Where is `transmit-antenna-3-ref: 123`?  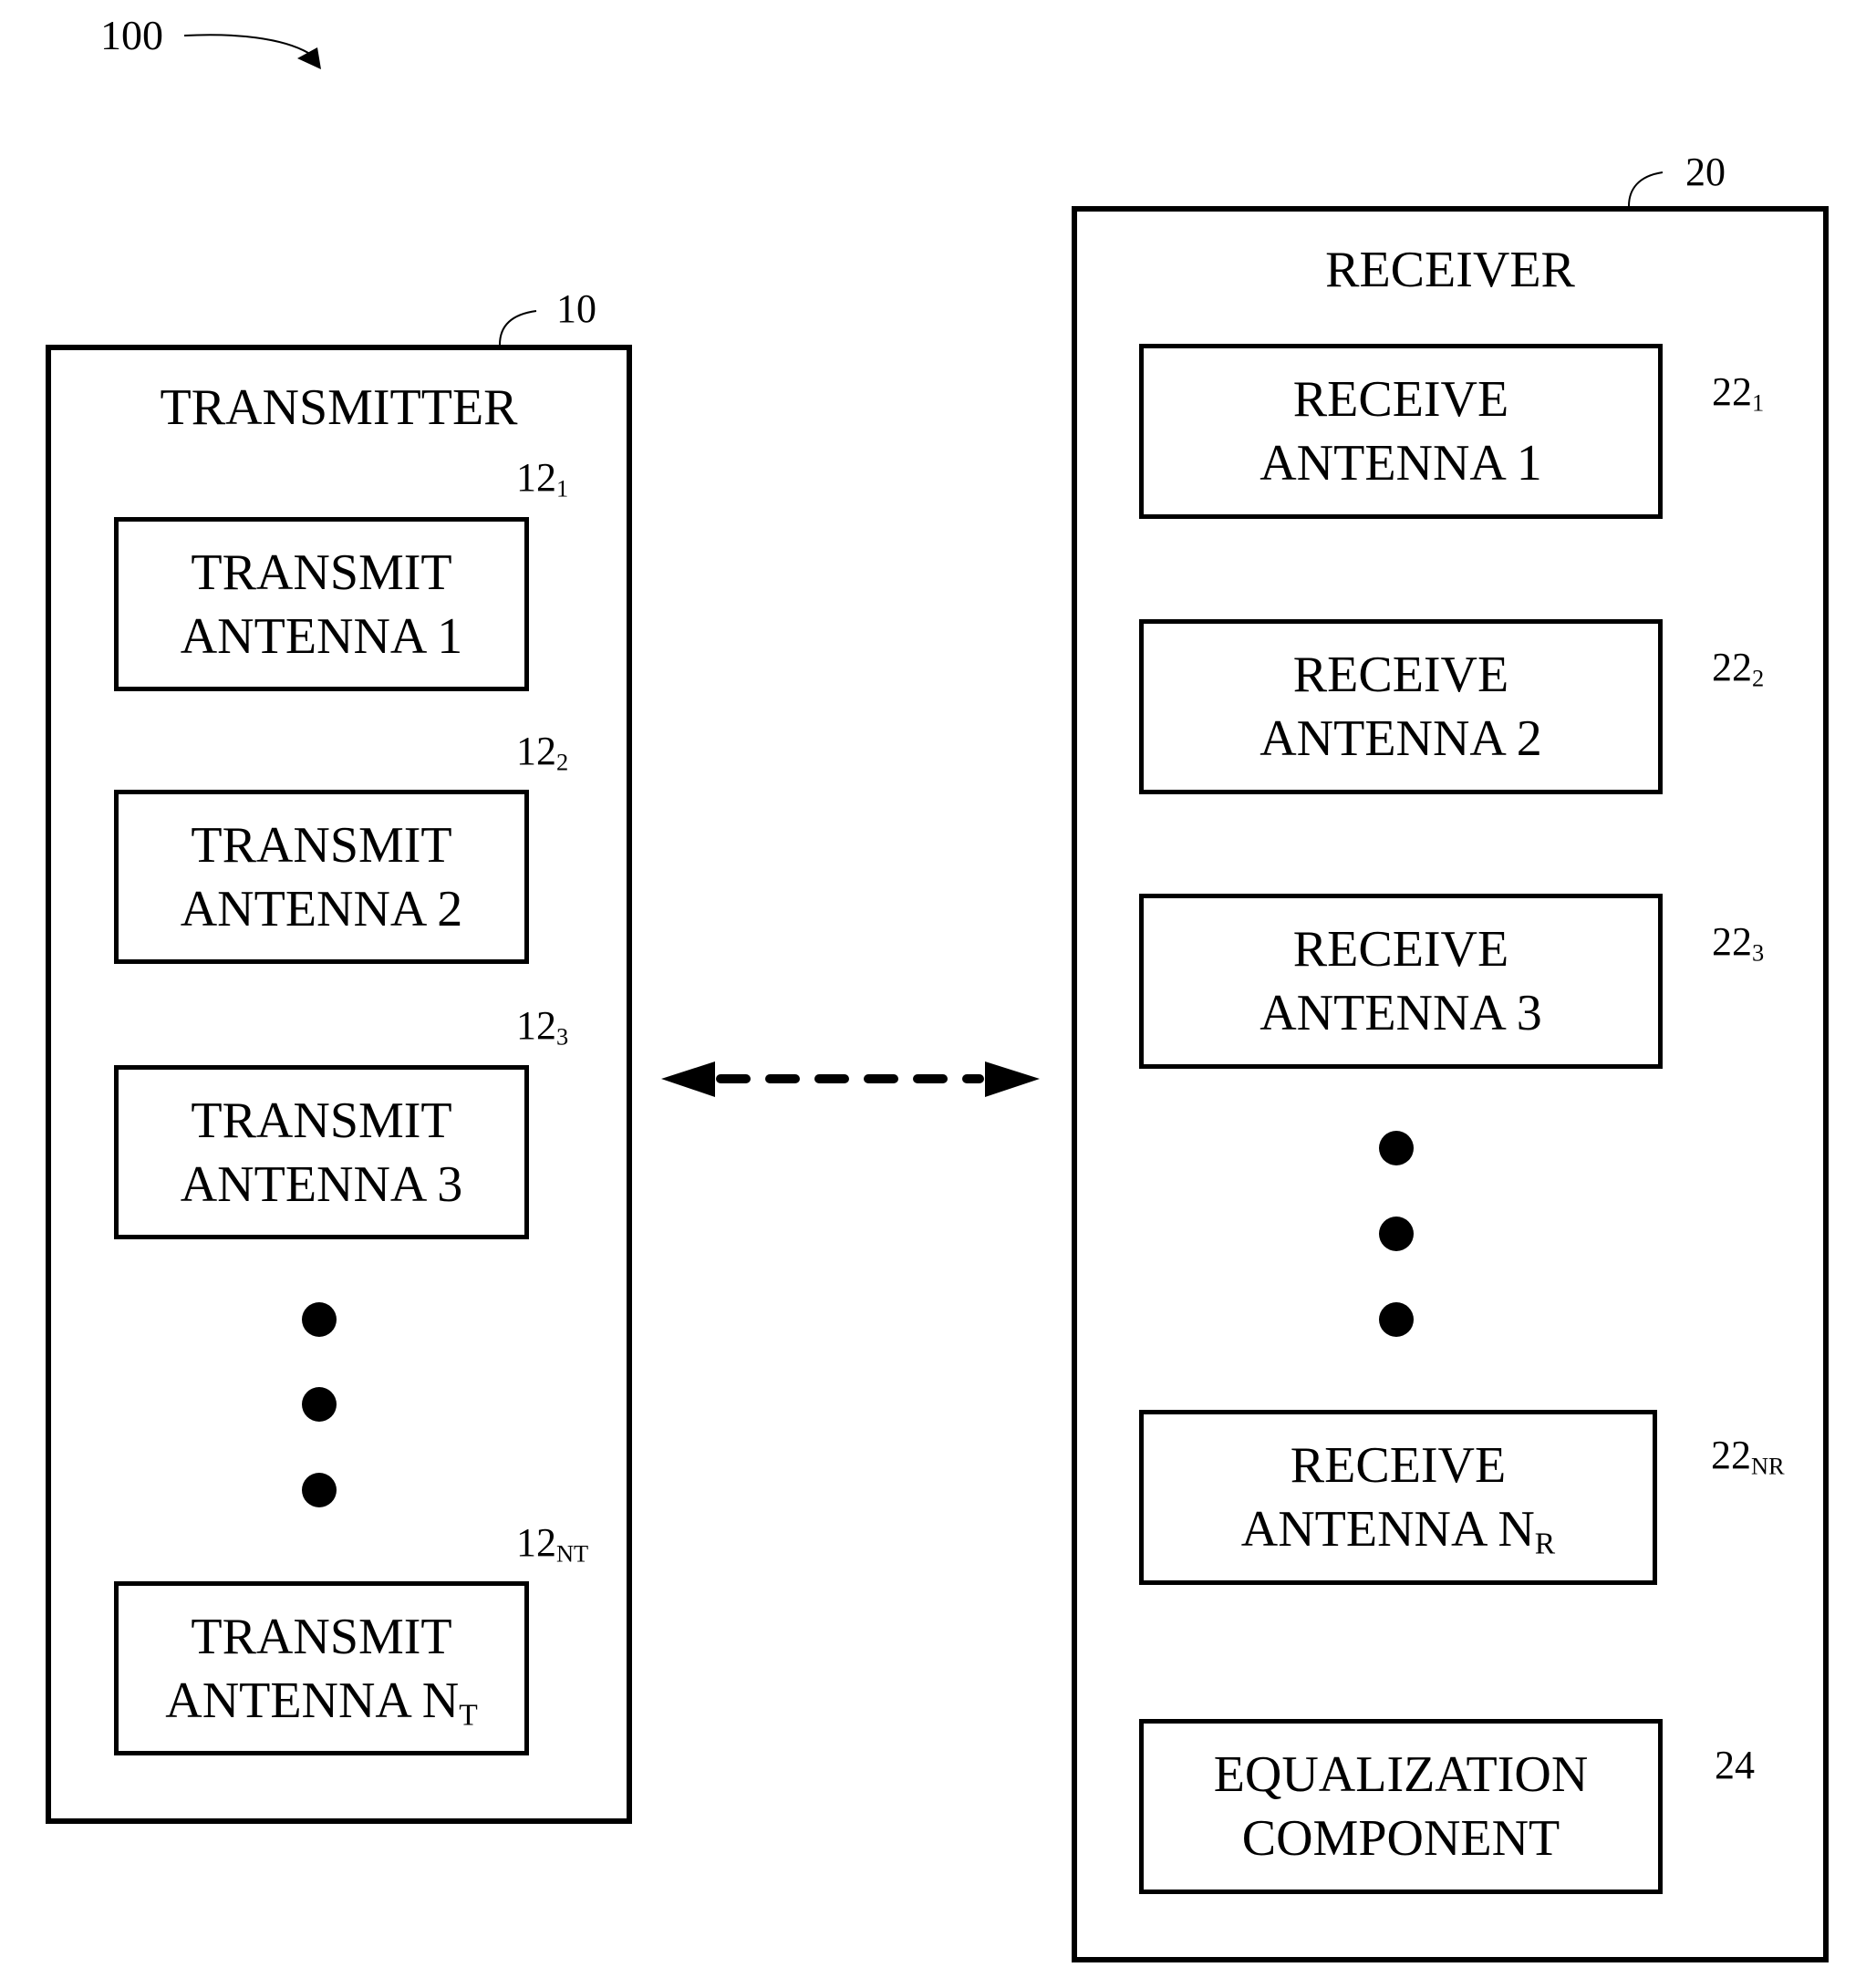
transmit-antenna-3-ref: 123 is located at coordinates (542, 1027).